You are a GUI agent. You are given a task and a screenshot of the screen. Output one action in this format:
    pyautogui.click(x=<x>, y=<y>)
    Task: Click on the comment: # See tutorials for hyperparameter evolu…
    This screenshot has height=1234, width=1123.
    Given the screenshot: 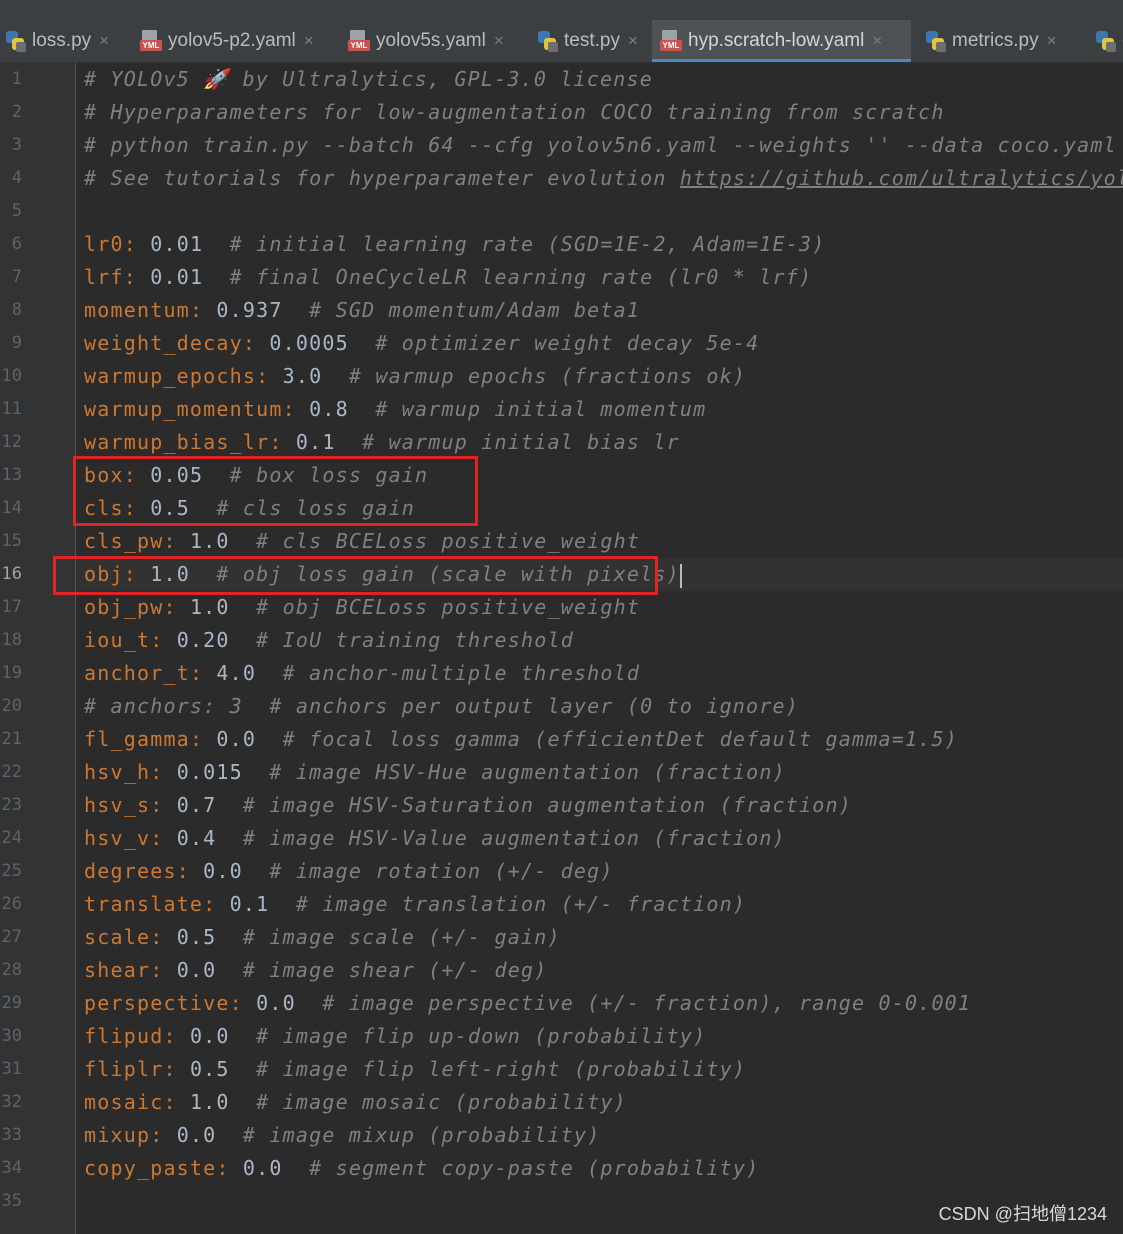 What is the action you would take?
    pyautogui.click(x=382, y=178)
    